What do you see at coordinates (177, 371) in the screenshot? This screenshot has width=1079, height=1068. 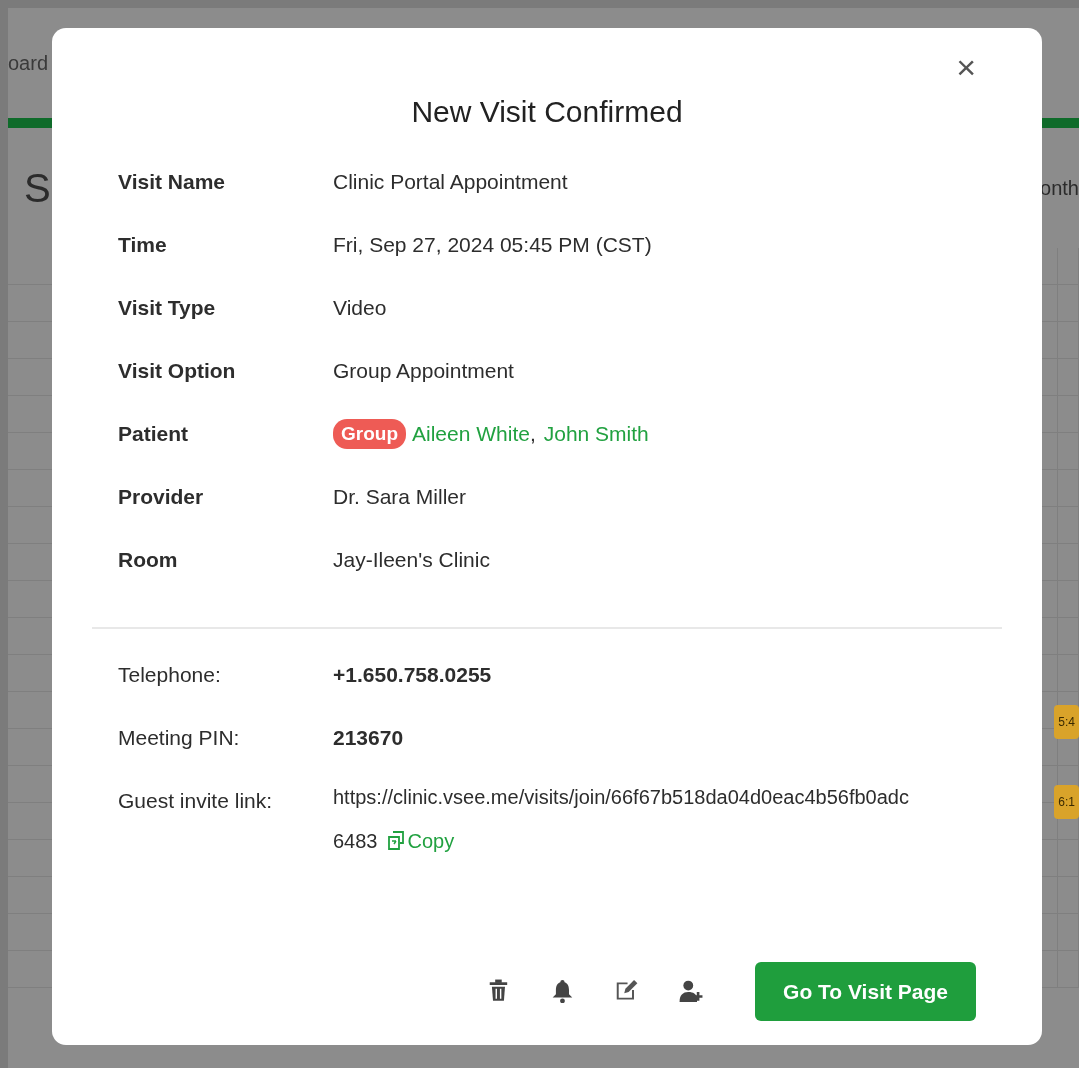 I see `field-label: Visit Option` at bounding box center [177, 371].